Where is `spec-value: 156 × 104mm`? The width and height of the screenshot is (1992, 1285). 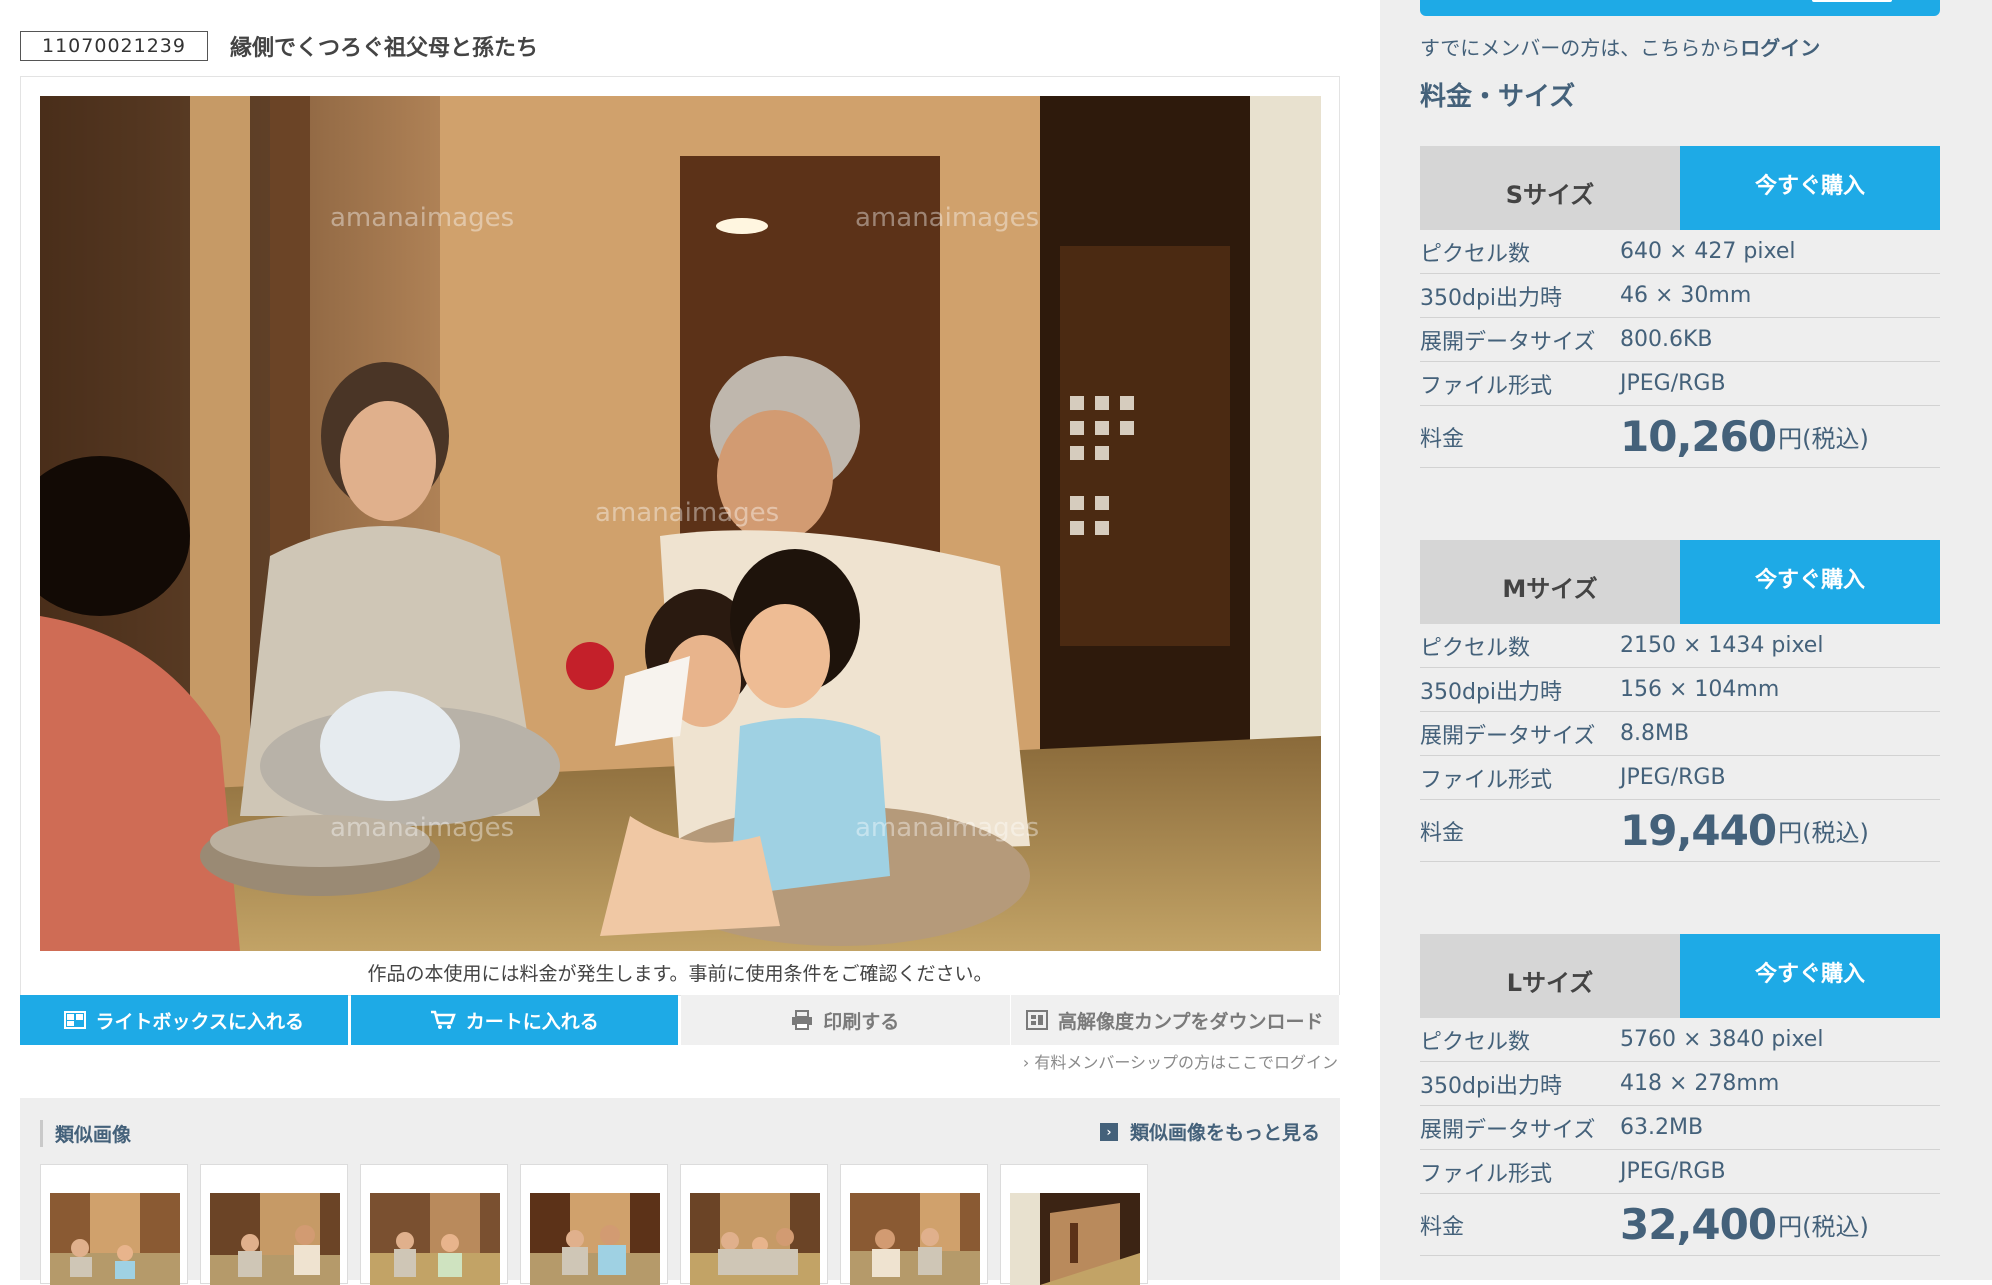 spec-value: 156 × 104mm is located at coordinates (1700, 689).